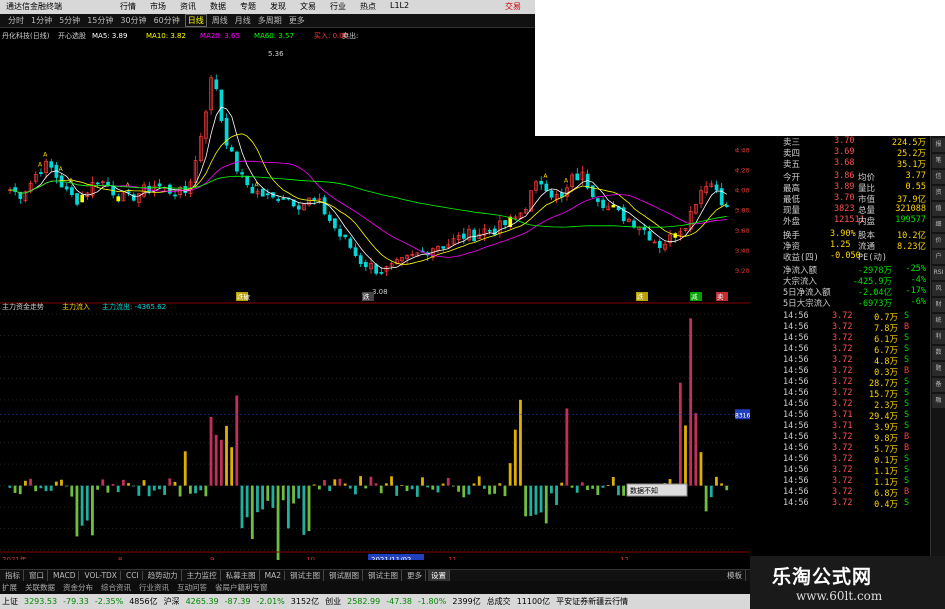  What do you see at coordinates (133, 575) in the screenshot?
I see `indicator-tab: CCI` at bounding box center [133, 575].